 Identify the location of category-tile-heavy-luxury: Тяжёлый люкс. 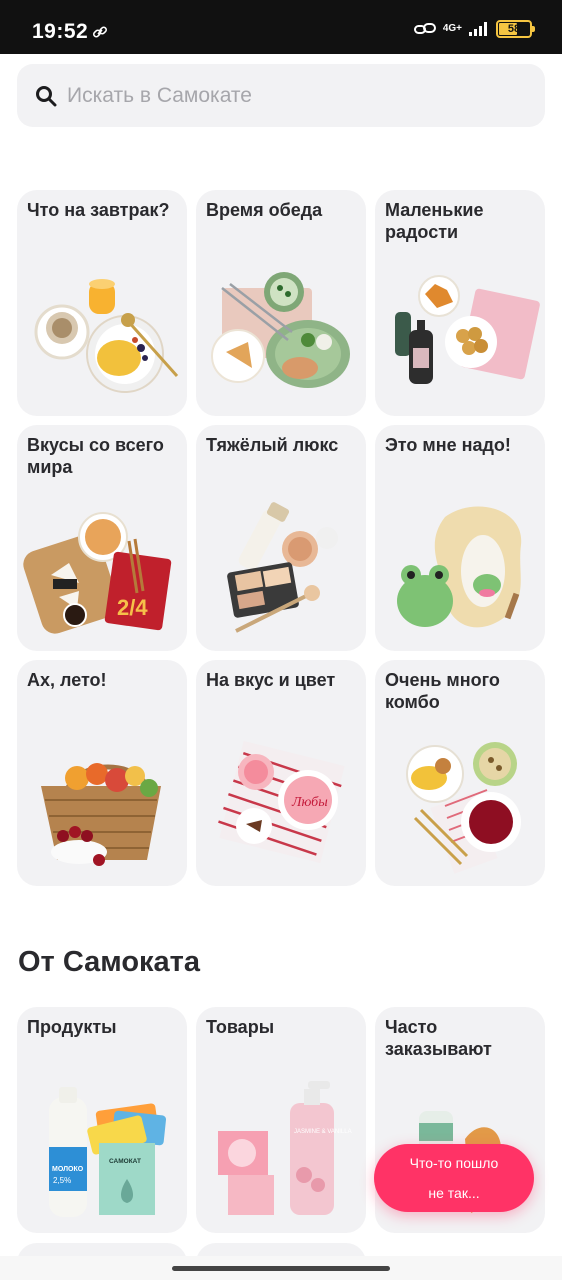
(281, 538).